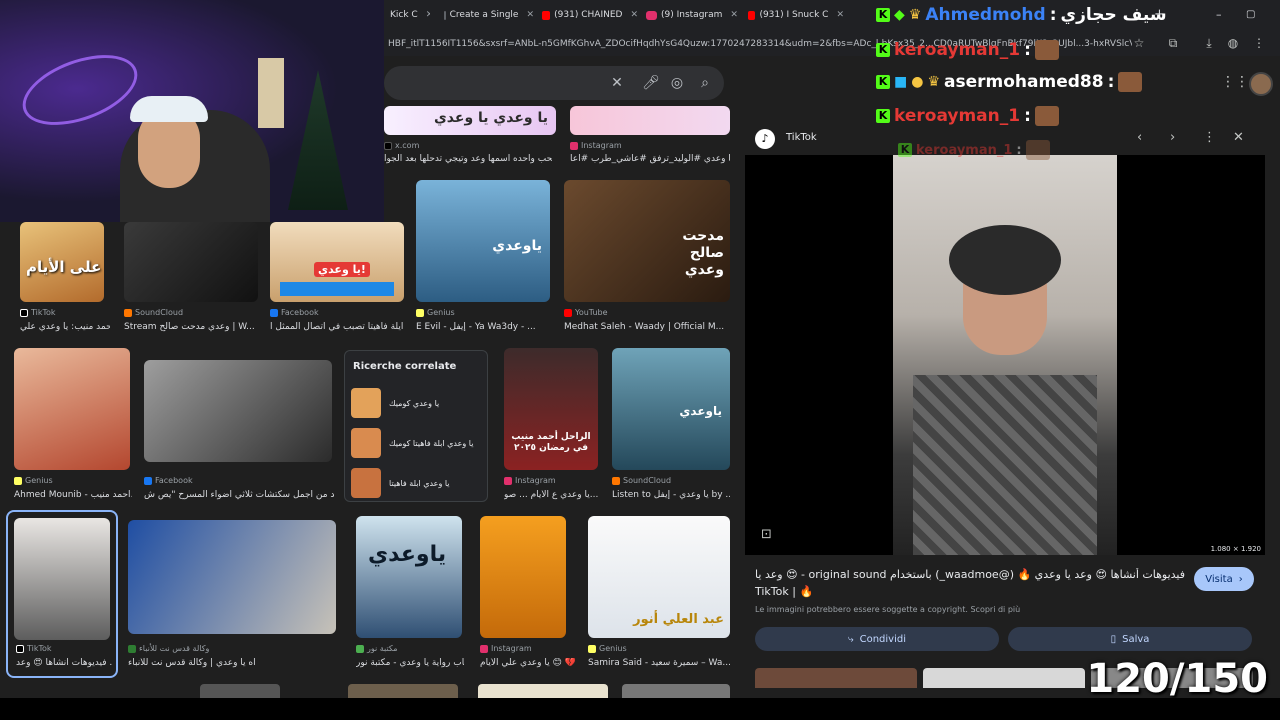 This screenshot has height=720, width=1280. Describe the element at coordinates (489, 15) in the screenshot. I see `tab-1: Create a Single ✕` at that location.